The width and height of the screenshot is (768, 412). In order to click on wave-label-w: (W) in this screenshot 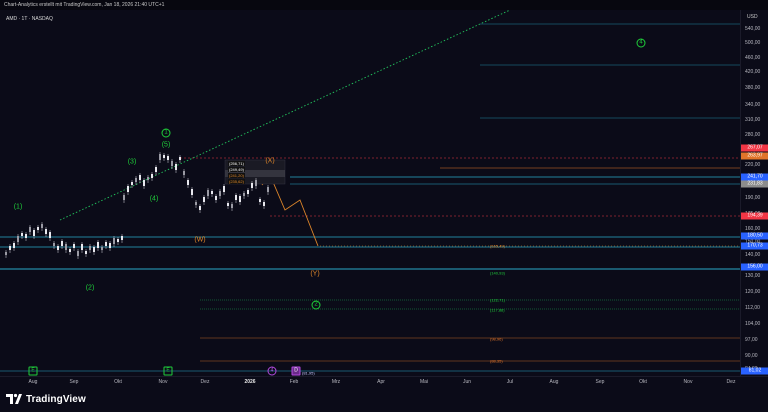, I will do `click(200, 240)`.